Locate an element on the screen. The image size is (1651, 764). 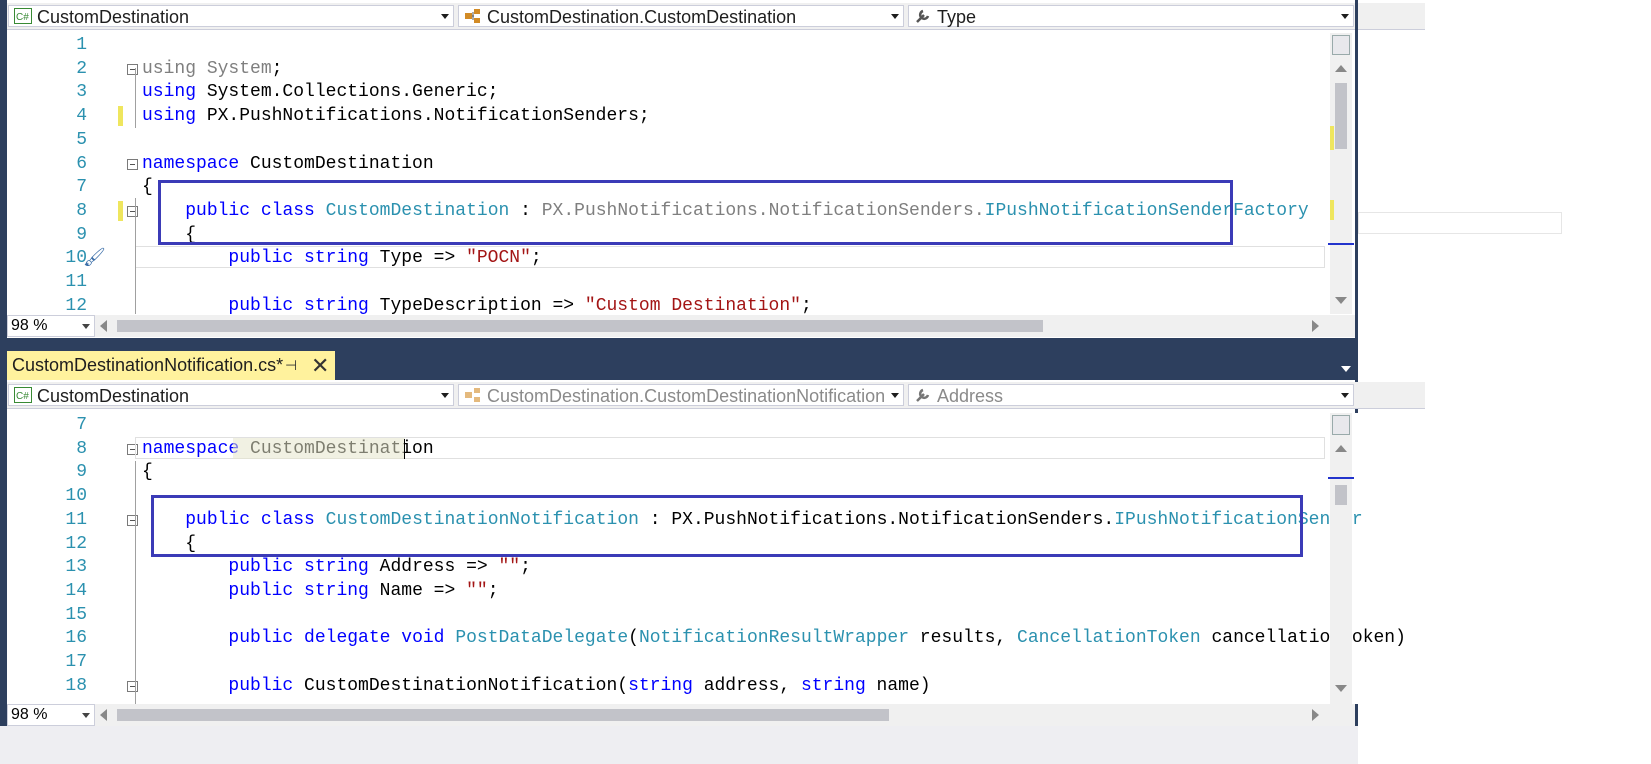
code-line: 7 is located at coordinates (705, 425).